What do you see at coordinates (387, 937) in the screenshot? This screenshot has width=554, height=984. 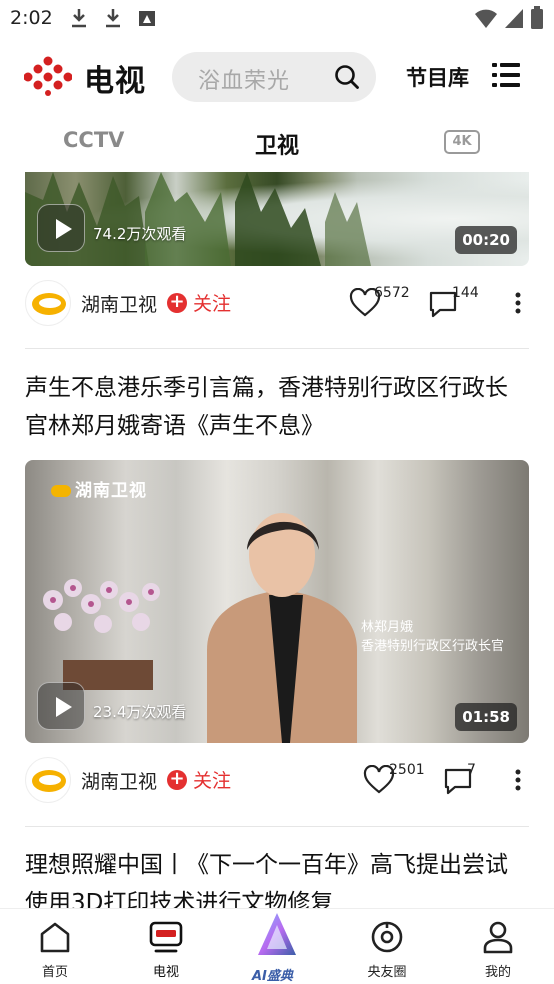 I see `circle-icon` at bounding box center [387, 937].